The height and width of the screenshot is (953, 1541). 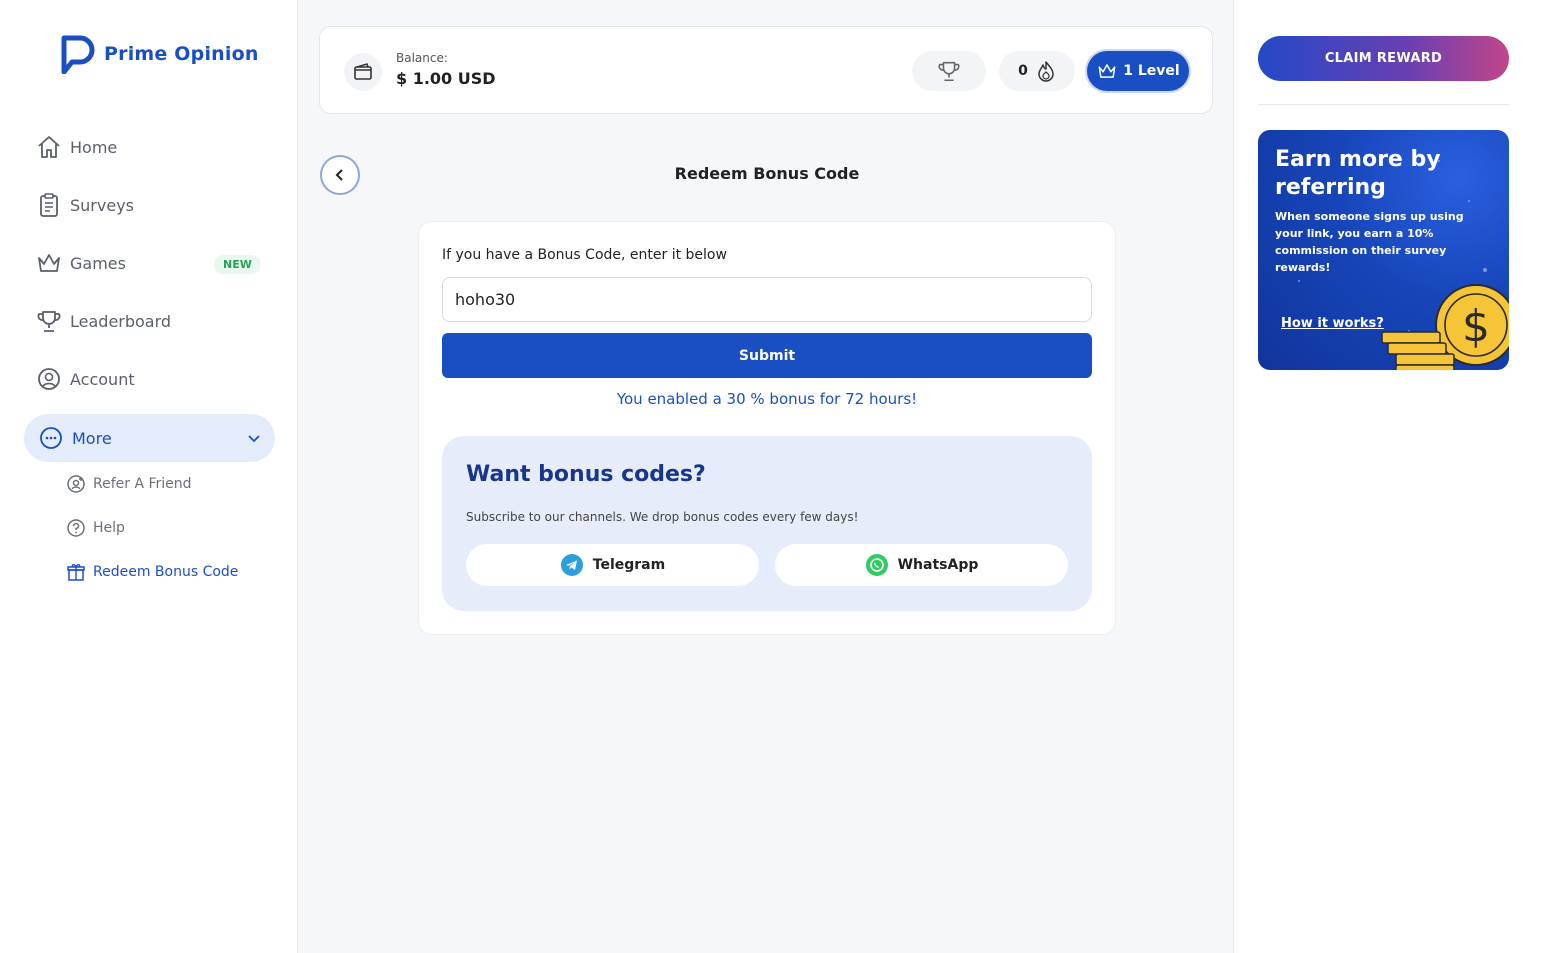 What do you see at coordinates (98, 263) in the screenshot?
I see `sidebar-item-label: Games` at bounding box center [98, 263].